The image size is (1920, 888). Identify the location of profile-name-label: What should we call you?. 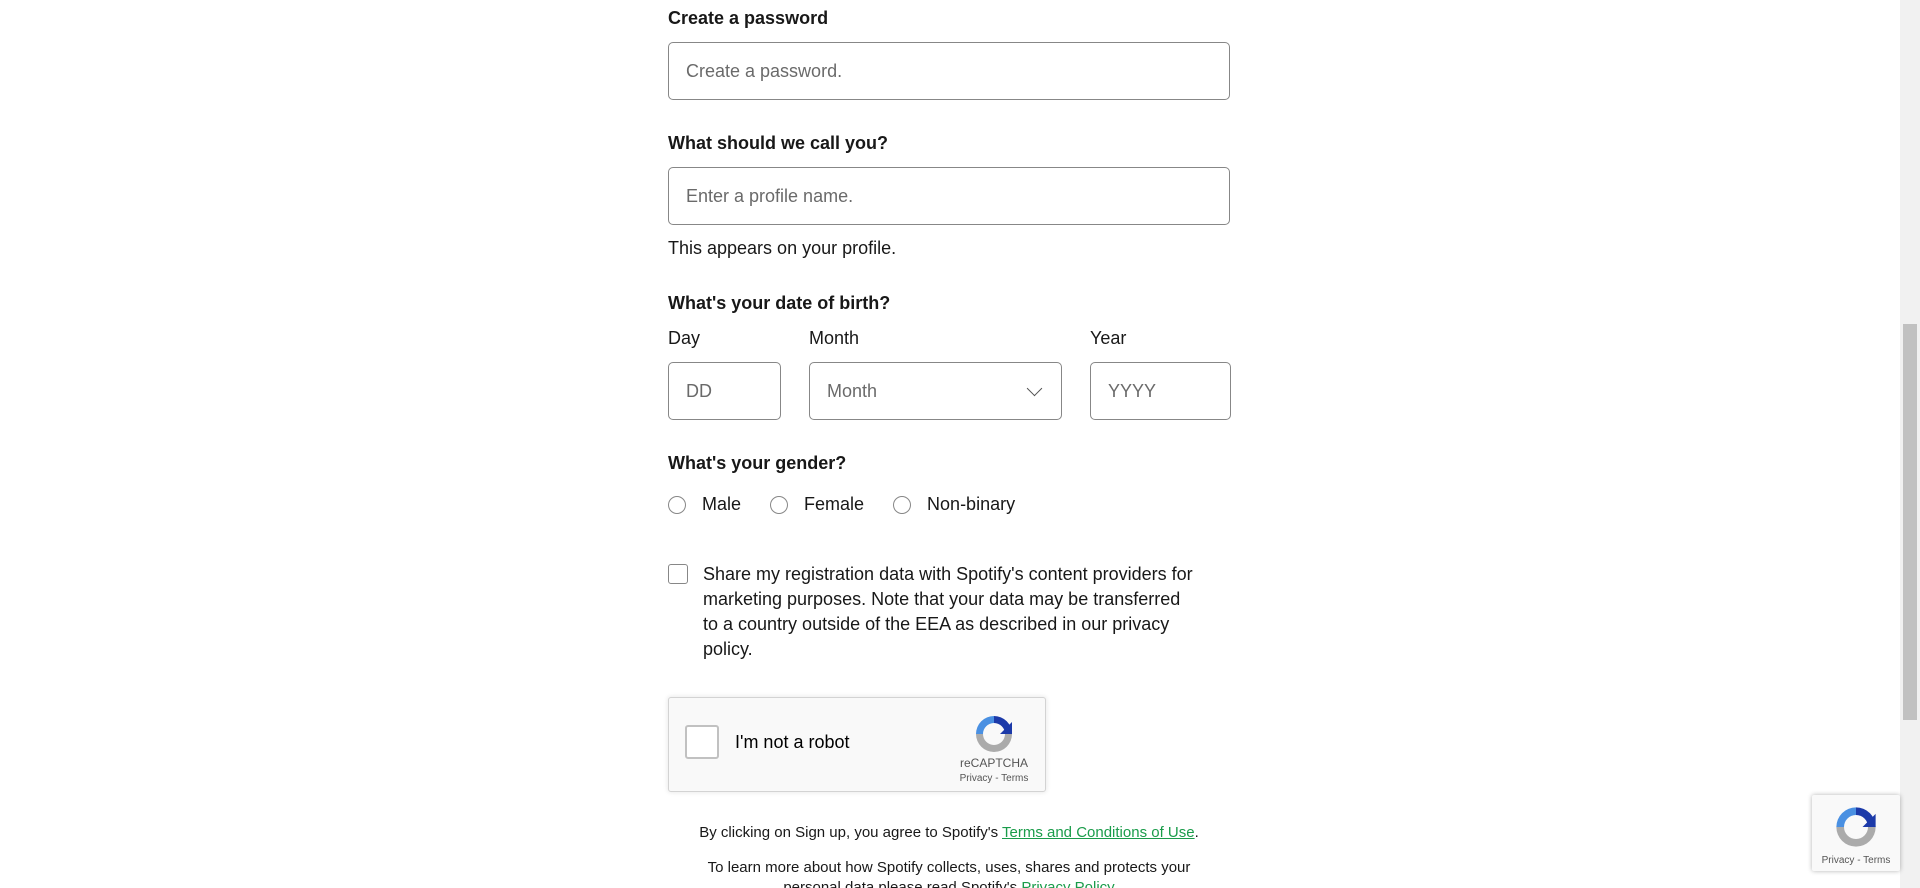
(778, 143).